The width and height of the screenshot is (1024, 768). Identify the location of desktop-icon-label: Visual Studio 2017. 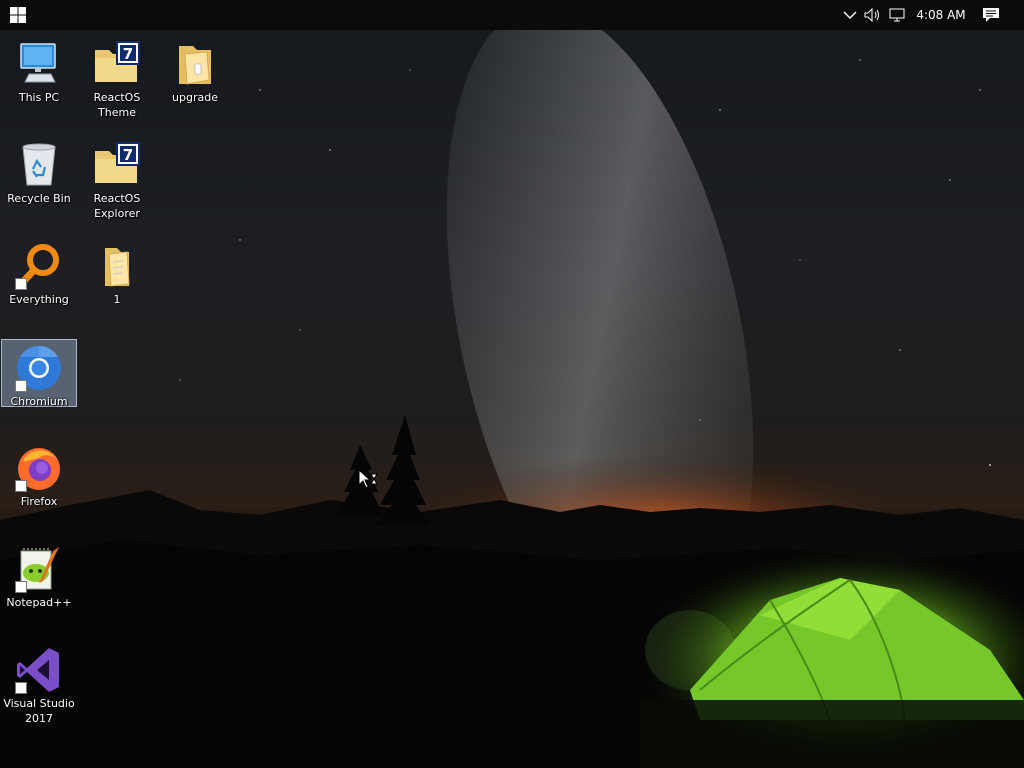
(39, 711).